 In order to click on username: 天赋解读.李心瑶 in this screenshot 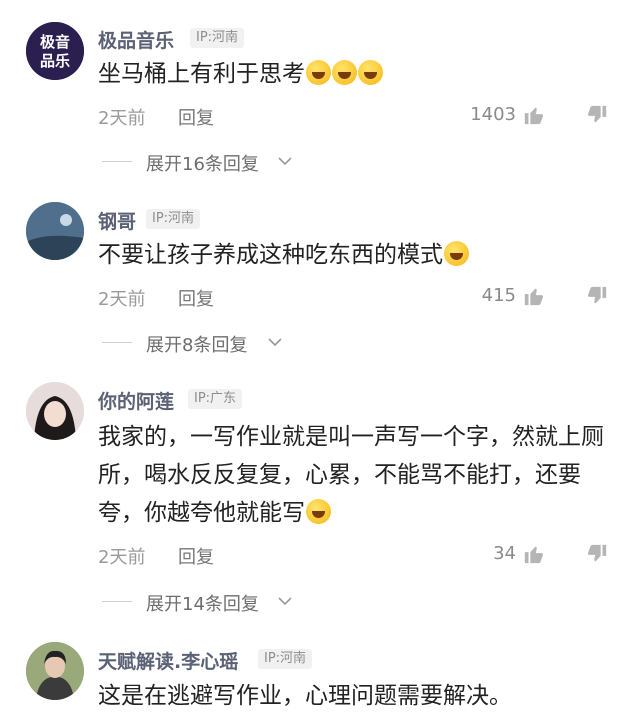, I will do `click(168, 660)`.